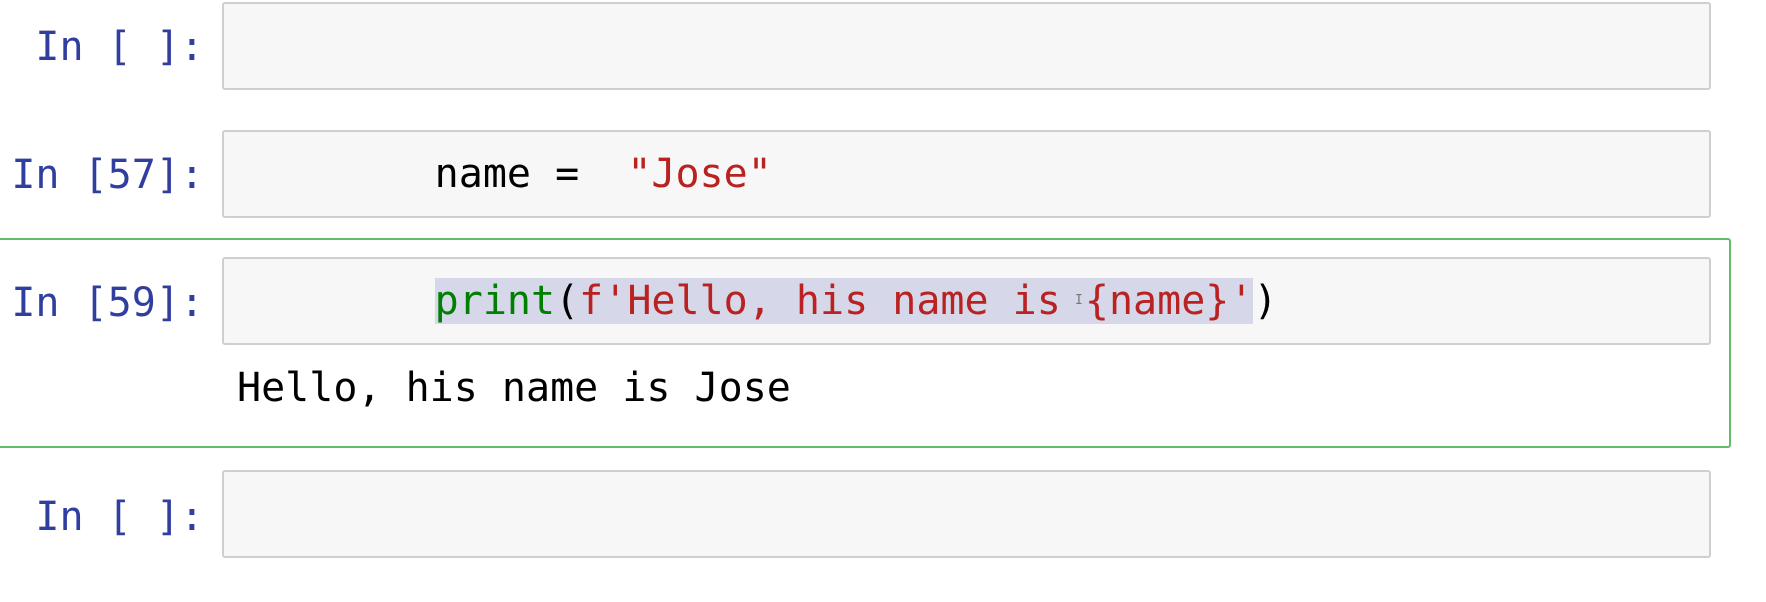 Image resolution: width=1766 pixels, height=602 pixels. I want to click on cell-3-input: print(f'Hello, his name is {name}'), so click(966, 301).